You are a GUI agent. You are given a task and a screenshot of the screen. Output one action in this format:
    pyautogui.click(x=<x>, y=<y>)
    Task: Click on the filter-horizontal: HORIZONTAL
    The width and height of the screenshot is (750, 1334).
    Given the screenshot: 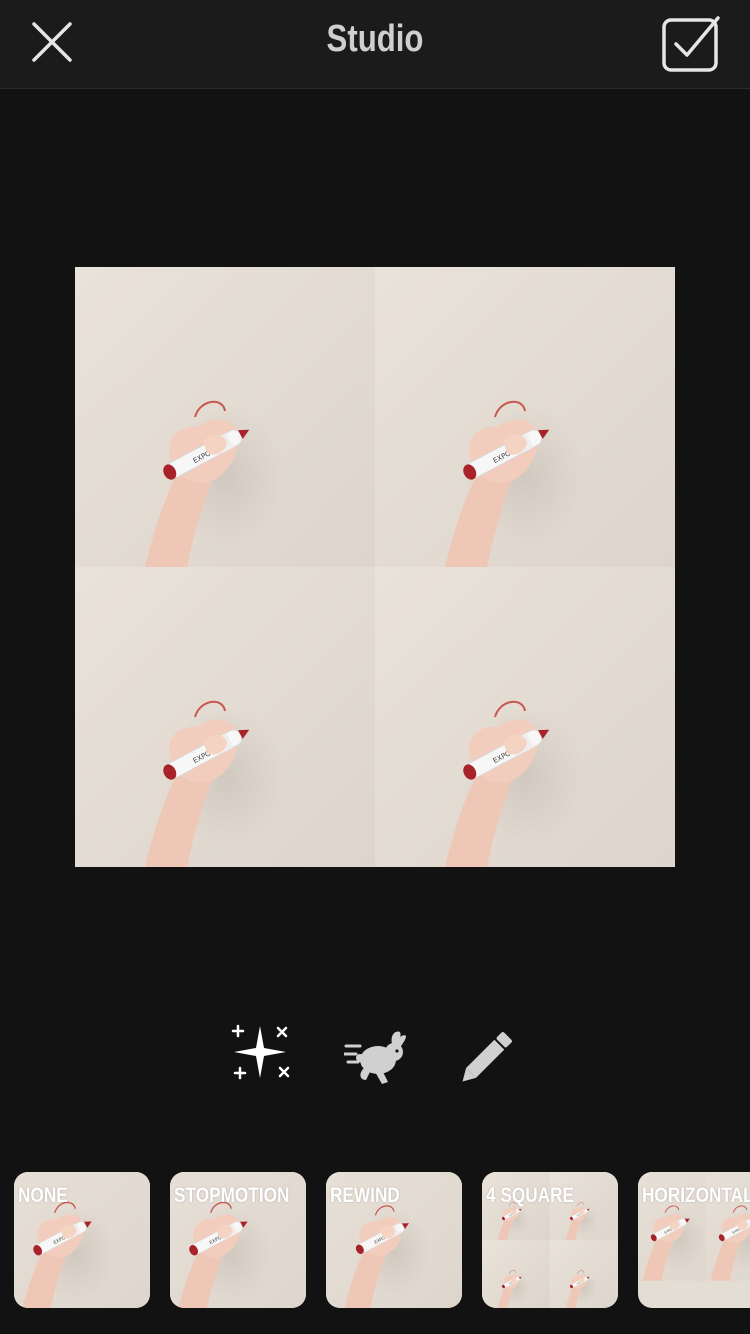 What is the action you would take?
    pyautogui.click(x=694, y=1240)
    